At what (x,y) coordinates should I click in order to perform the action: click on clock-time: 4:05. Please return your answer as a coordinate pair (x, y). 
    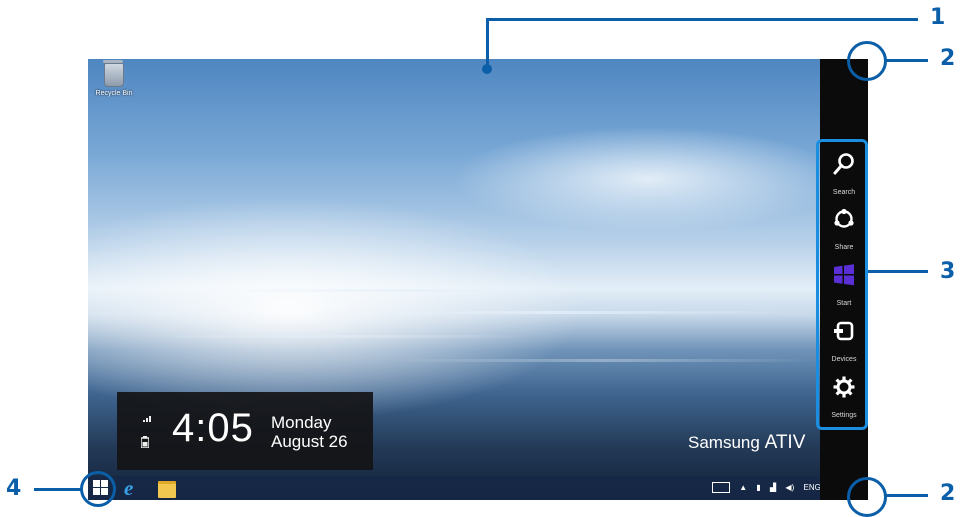
    Looking at the image, I should click on (213, 428).